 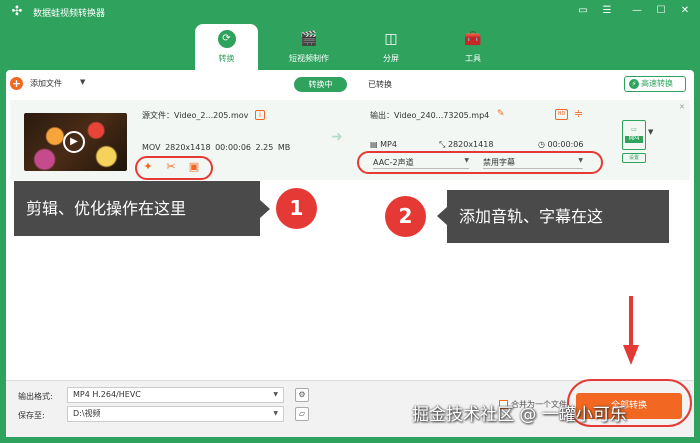 I want to click on add-file-label: 添加文件, so click(x=46, y=83).